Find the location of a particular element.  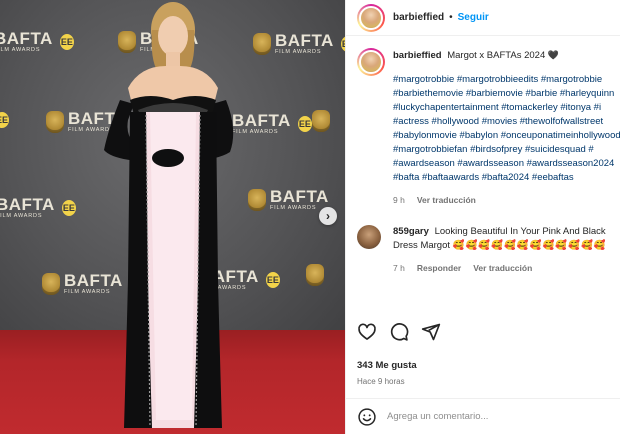

share-icon is located at coordinates (431, 332).